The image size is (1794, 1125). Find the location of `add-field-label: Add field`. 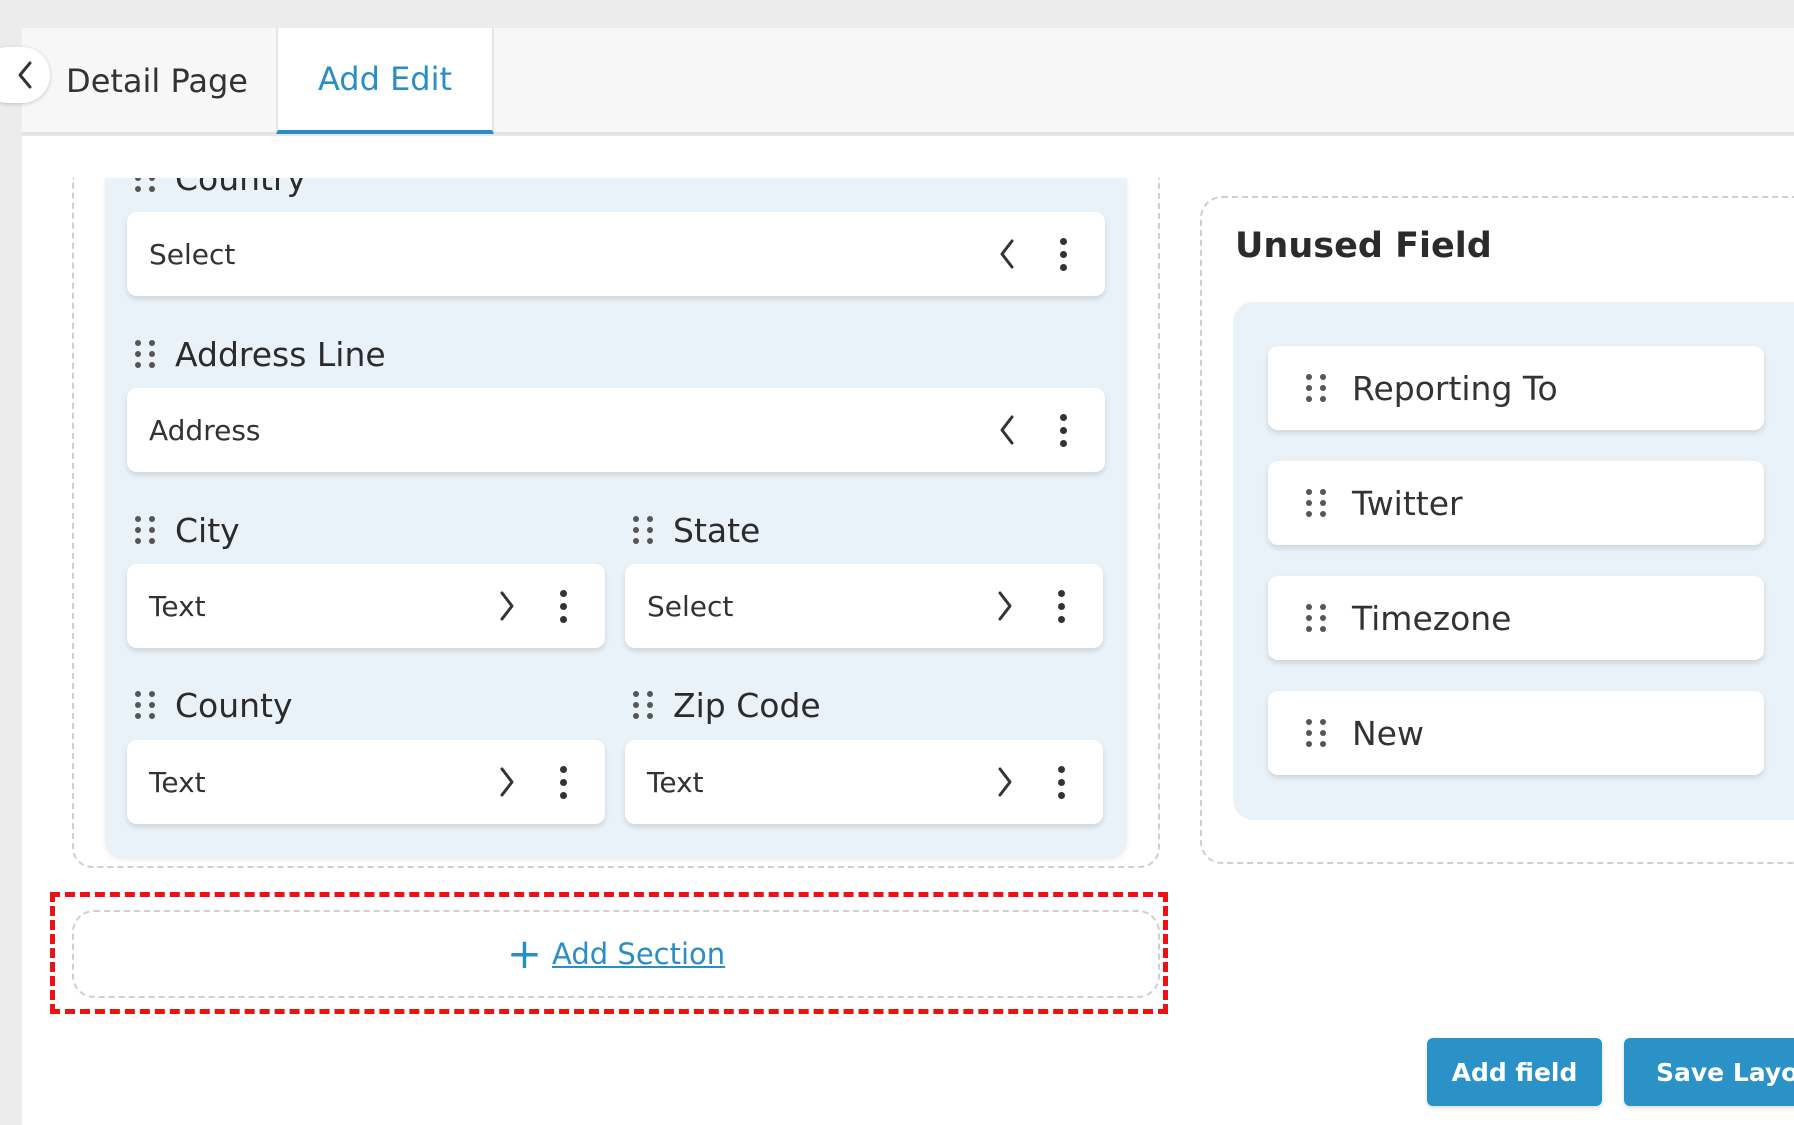

add-field-label: Add field is located at coordinates (1514, 1072).